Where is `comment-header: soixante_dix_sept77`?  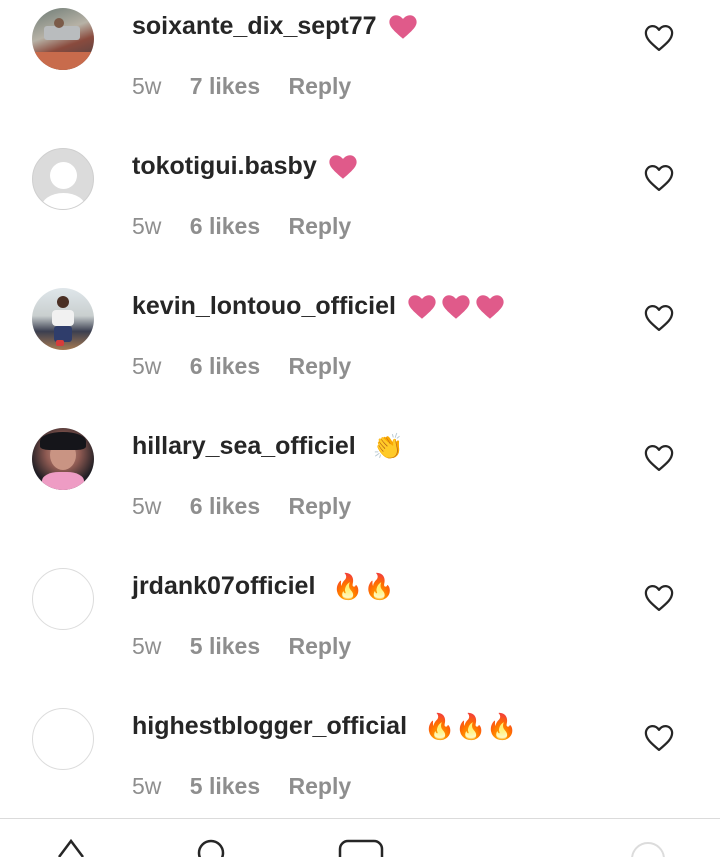 comment-header: soixante_dix_sept77 is located at coordinates (275, 26).